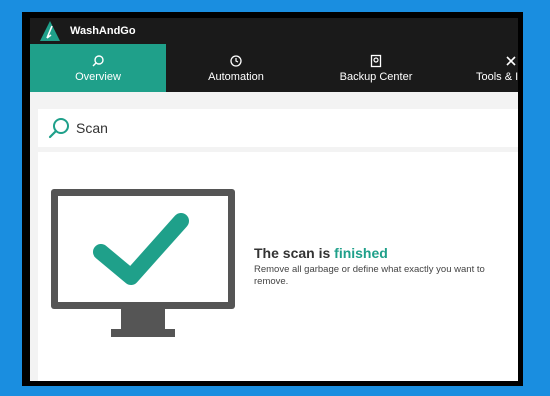 Image resolution: width=550 pixels, height=396 pixels. What do you see at coordinates (361, 253) in the screenshot?
I see `headline-accent: finished` at bounding box center [361, 253].